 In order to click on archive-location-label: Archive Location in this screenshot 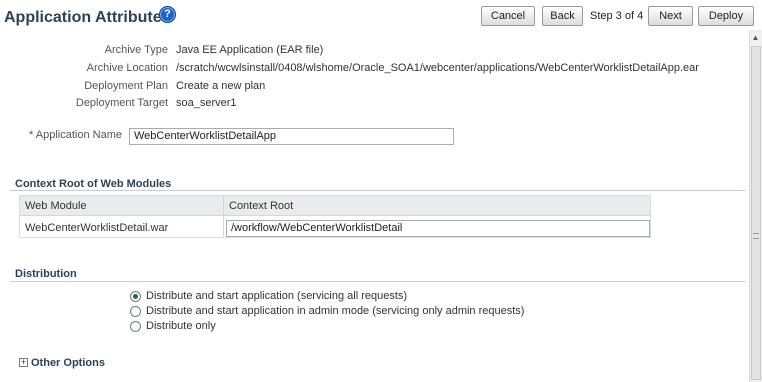, I will do `click(127, 68)`.